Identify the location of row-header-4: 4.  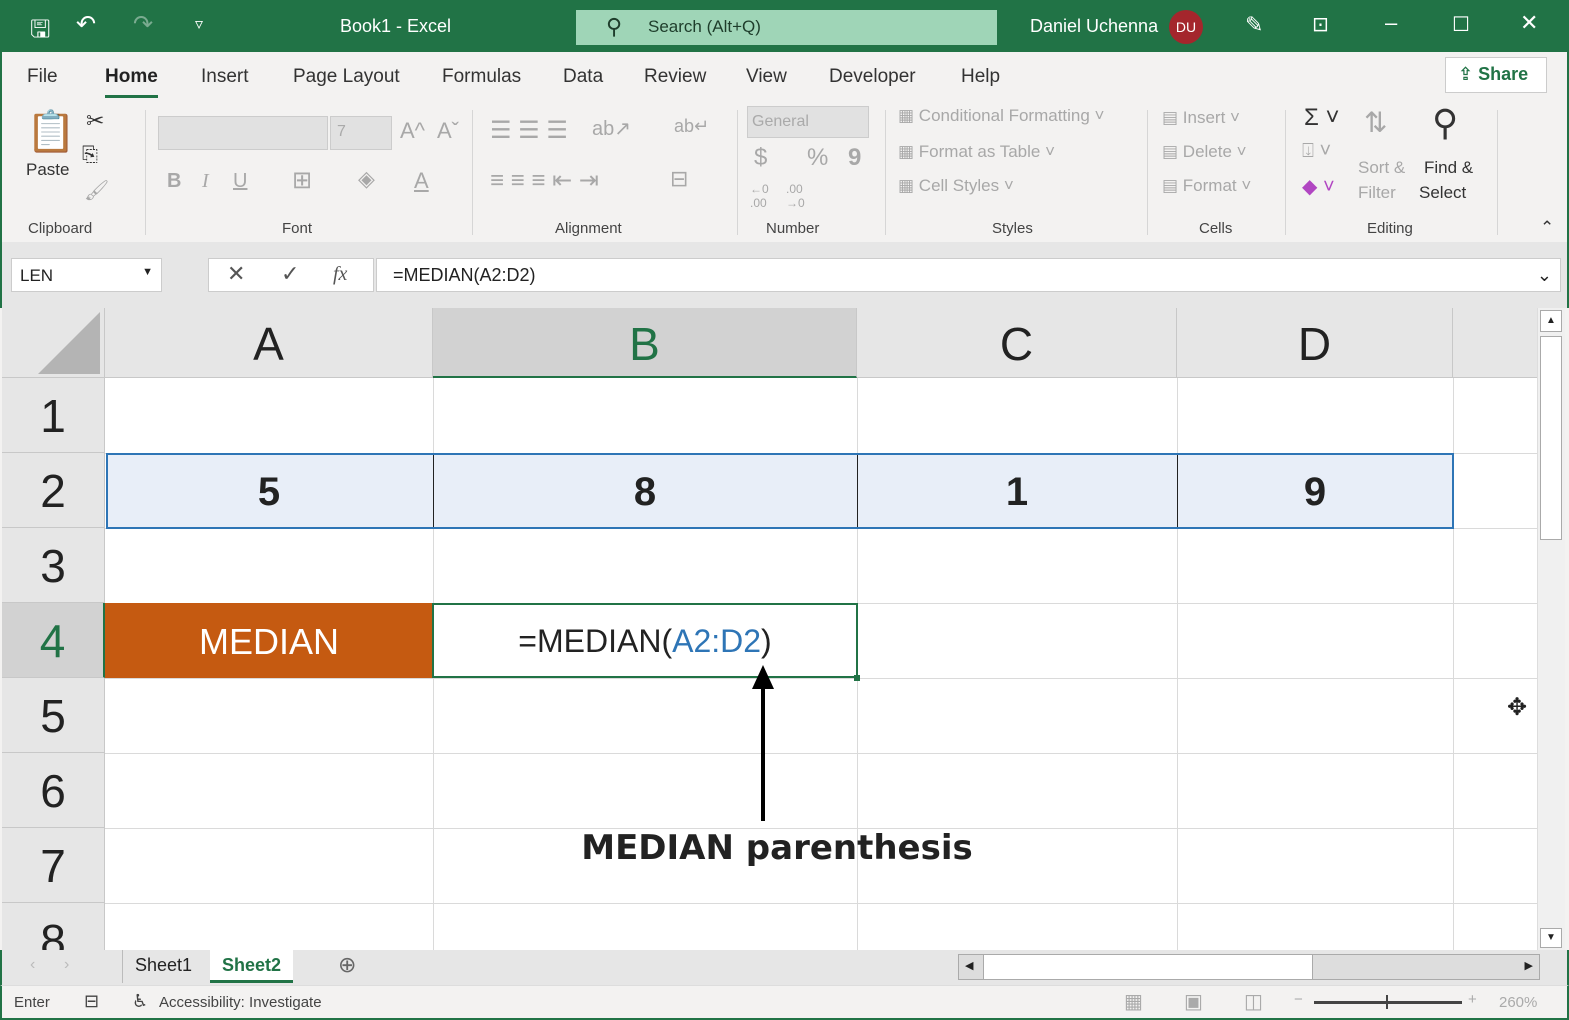
(53, 640).